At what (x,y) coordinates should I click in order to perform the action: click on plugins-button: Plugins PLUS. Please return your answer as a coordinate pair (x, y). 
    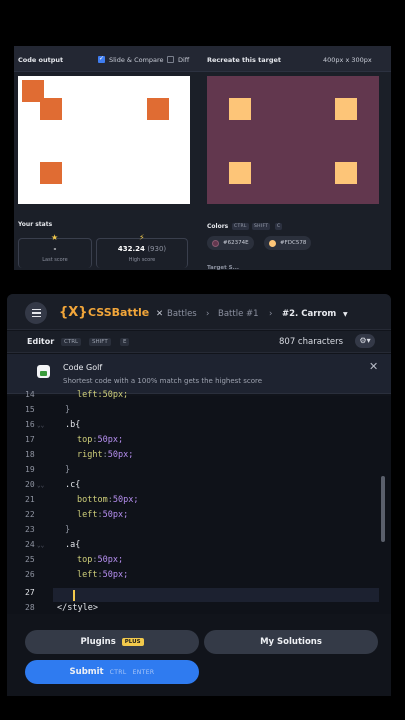
    Looking at the image, I should click on (112, 642).